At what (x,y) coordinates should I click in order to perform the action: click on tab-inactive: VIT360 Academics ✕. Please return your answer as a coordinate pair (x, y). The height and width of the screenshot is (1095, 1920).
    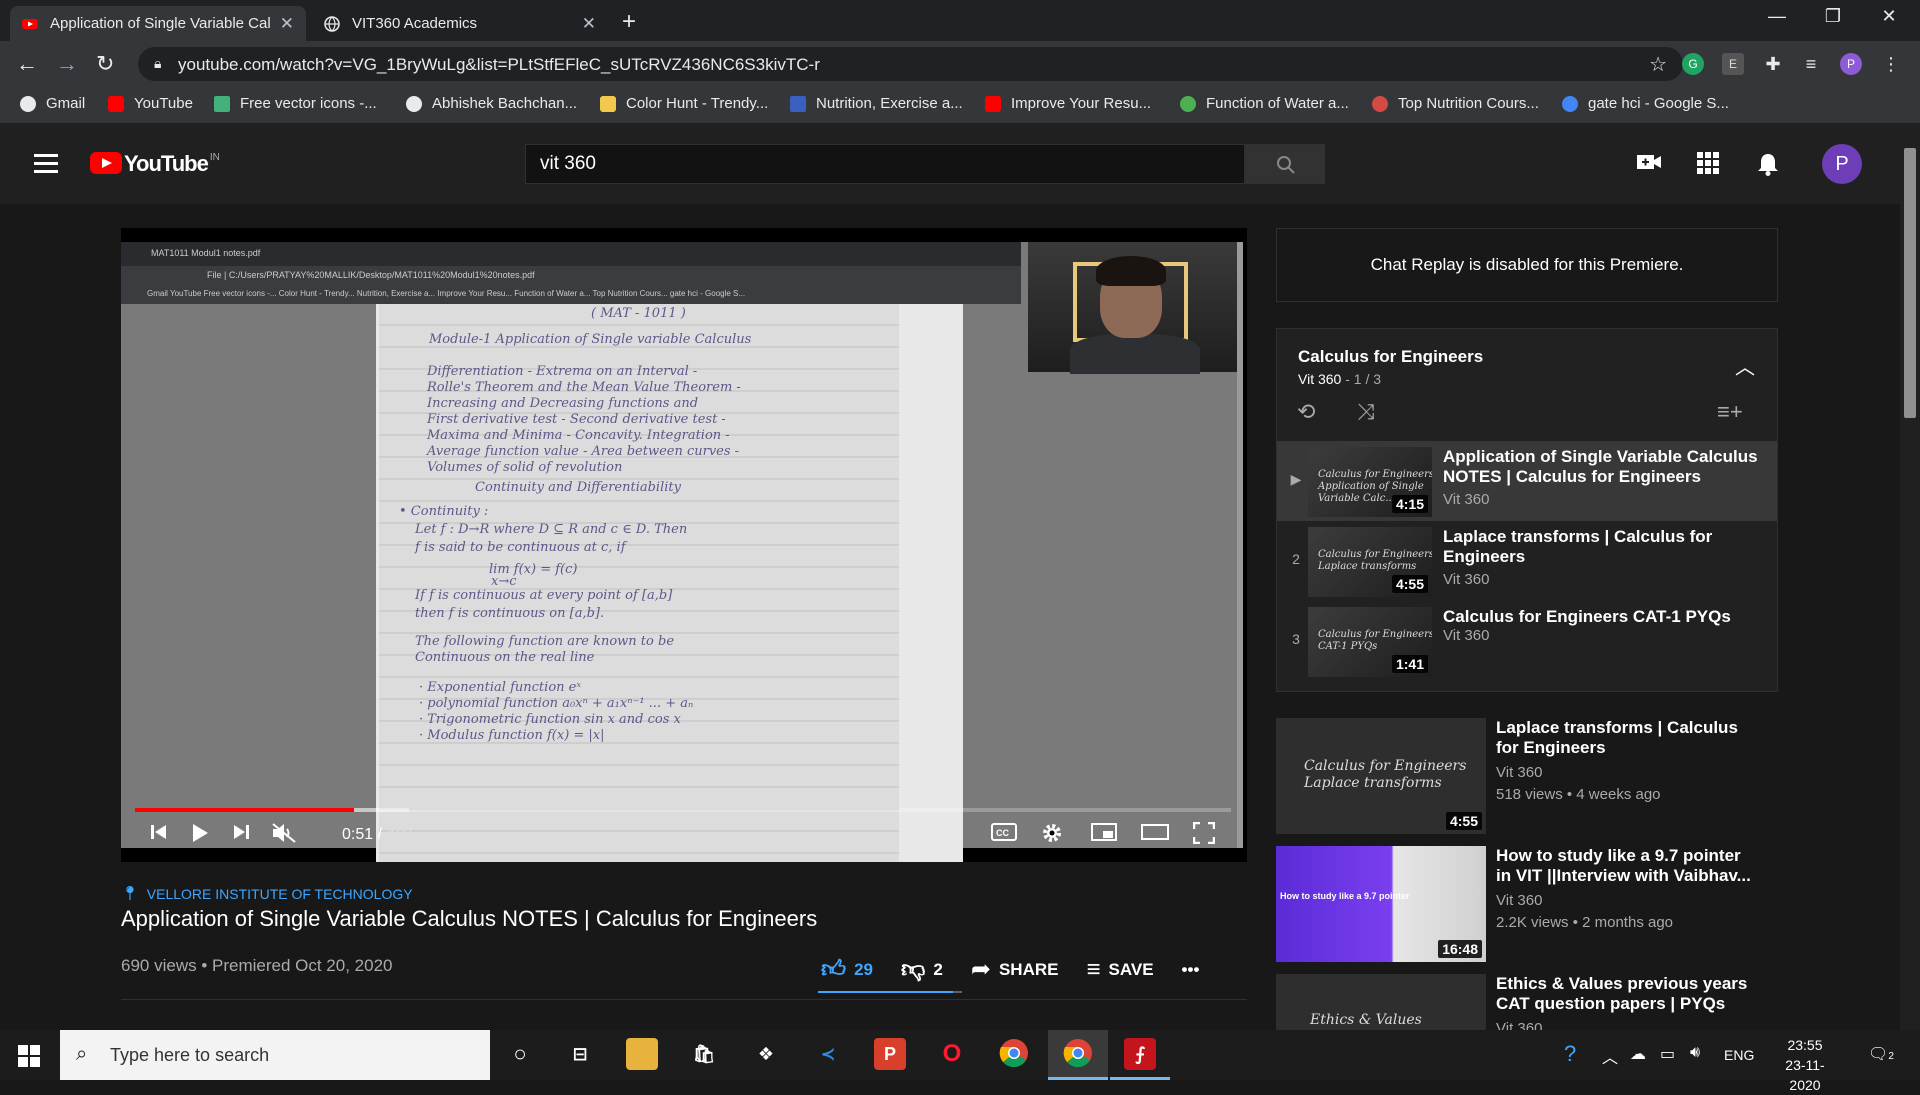
    Looking at the image, I should click on (460, 23).